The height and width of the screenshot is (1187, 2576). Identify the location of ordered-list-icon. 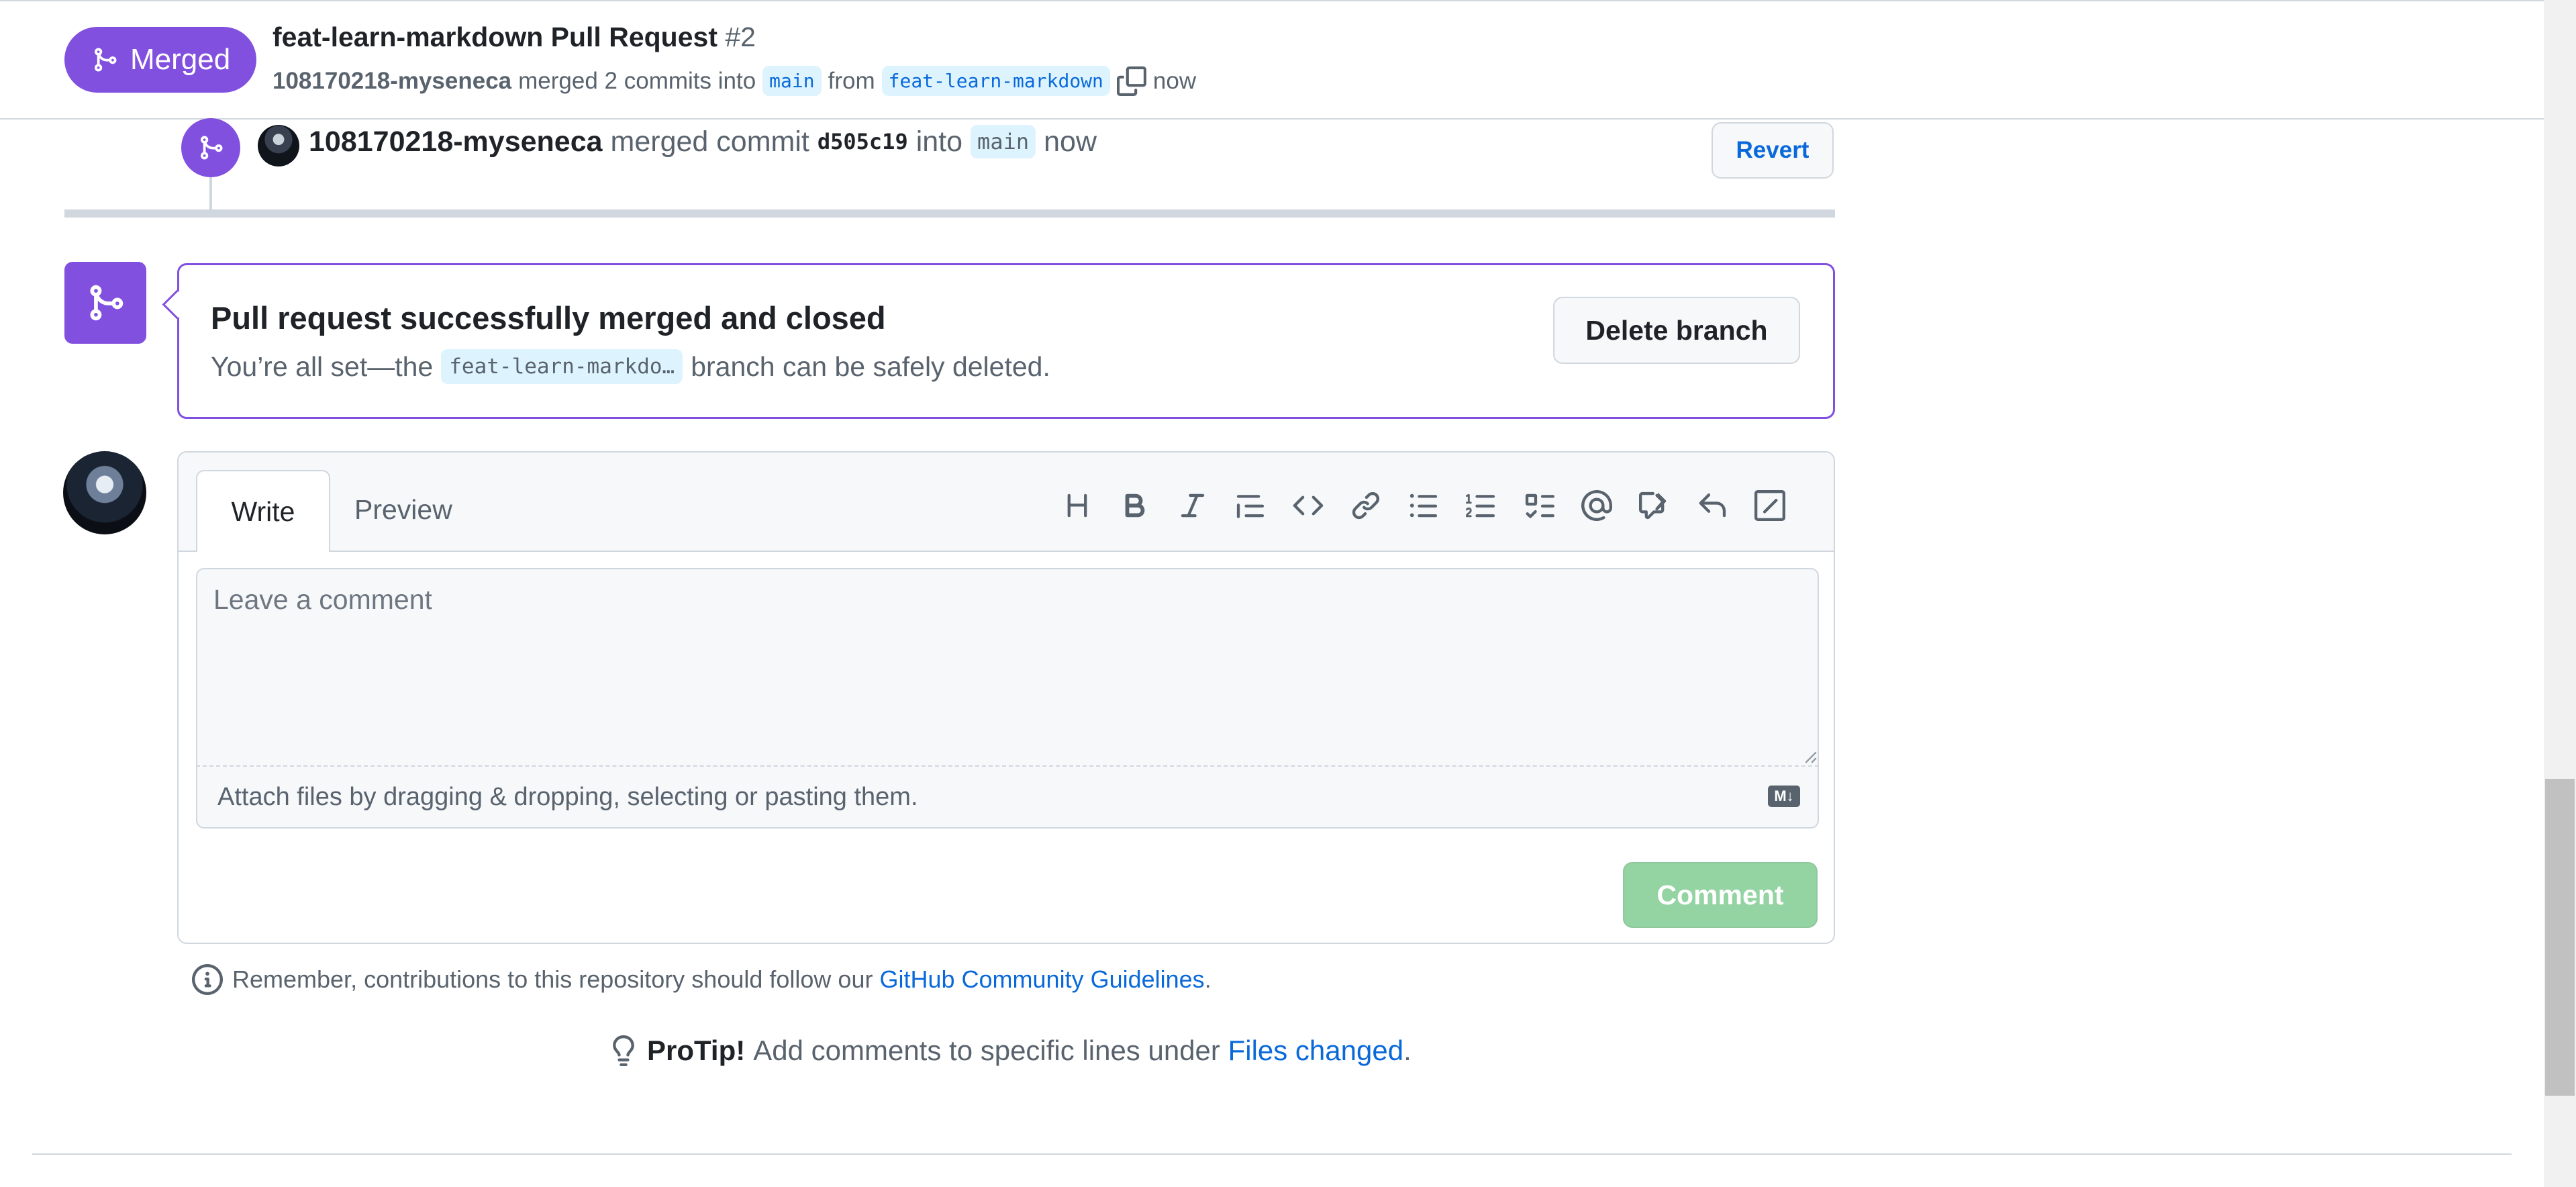
(1481, 505).